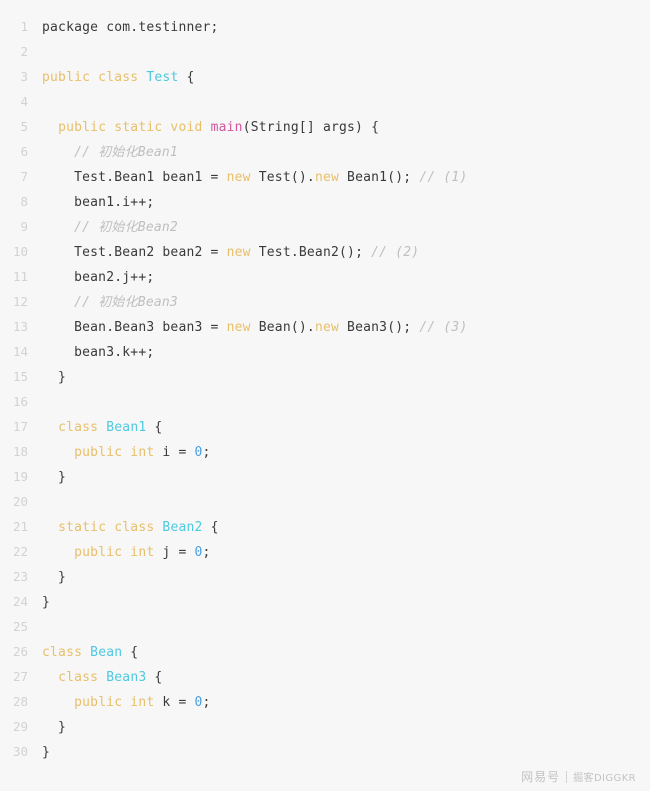  I want to click on line-number: 20, so click(20, 501).